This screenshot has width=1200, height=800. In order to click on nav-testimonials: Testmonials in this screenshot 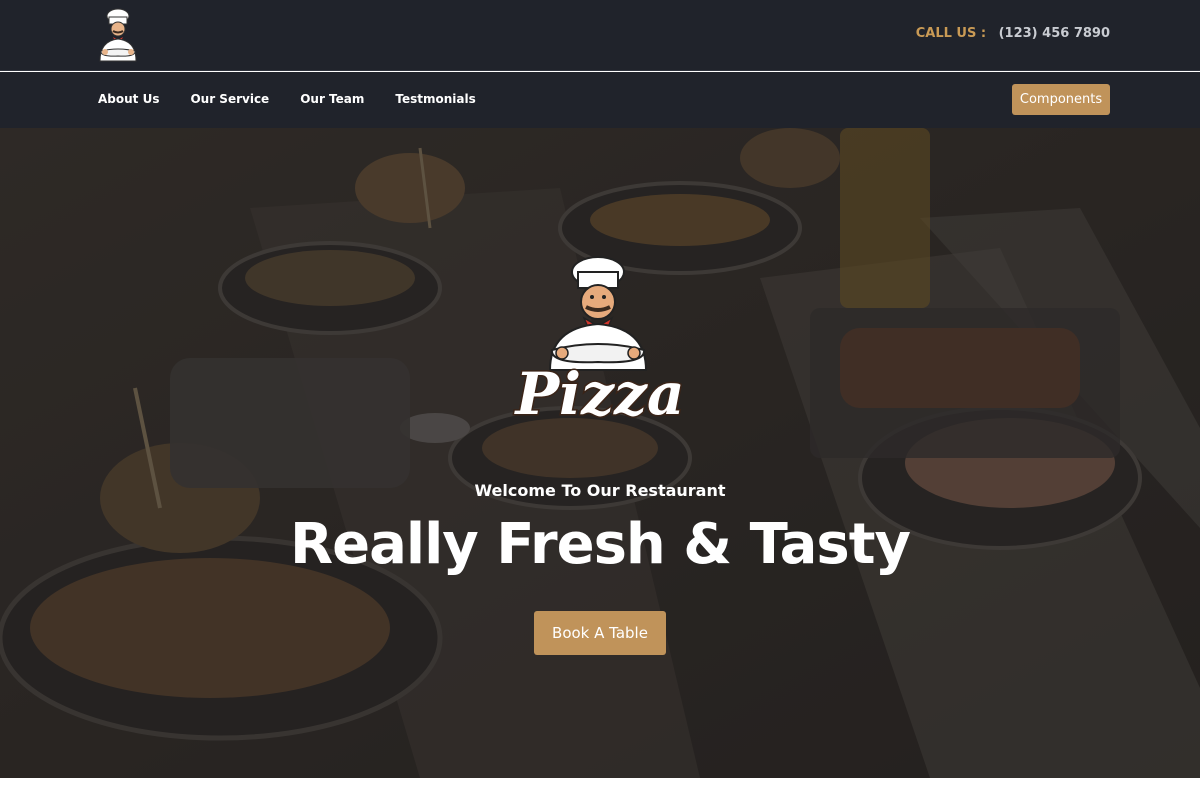, I will do `click(435, 99)`.